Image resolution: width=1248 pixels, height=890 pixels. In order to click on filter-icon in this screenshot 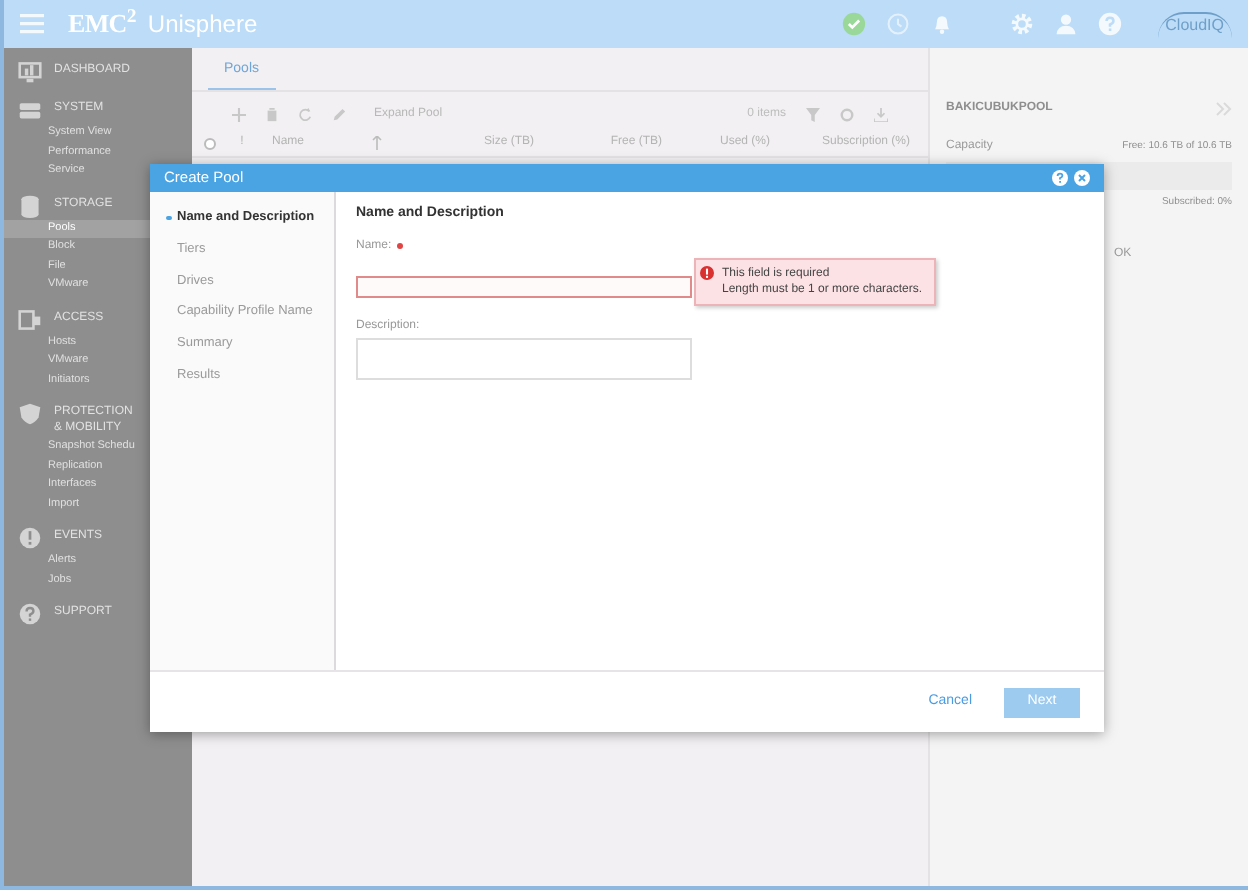, I will do `click(813, 114)`.